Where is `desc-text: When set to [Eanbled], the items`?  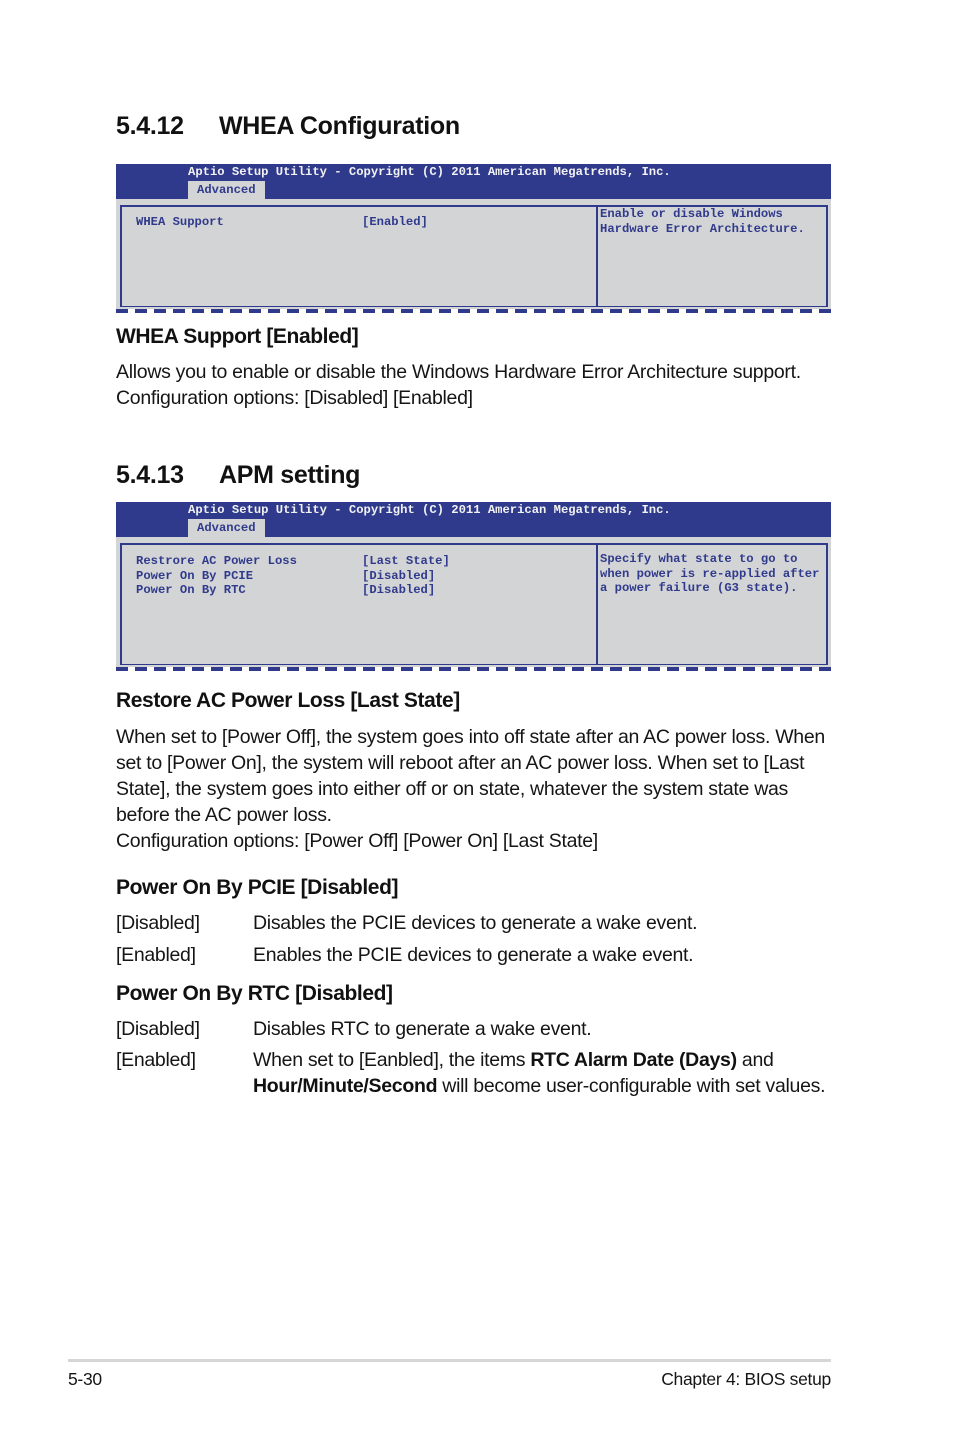
desc-text: When set to [Eanbled], the items is located at coordinates (392, 1060).